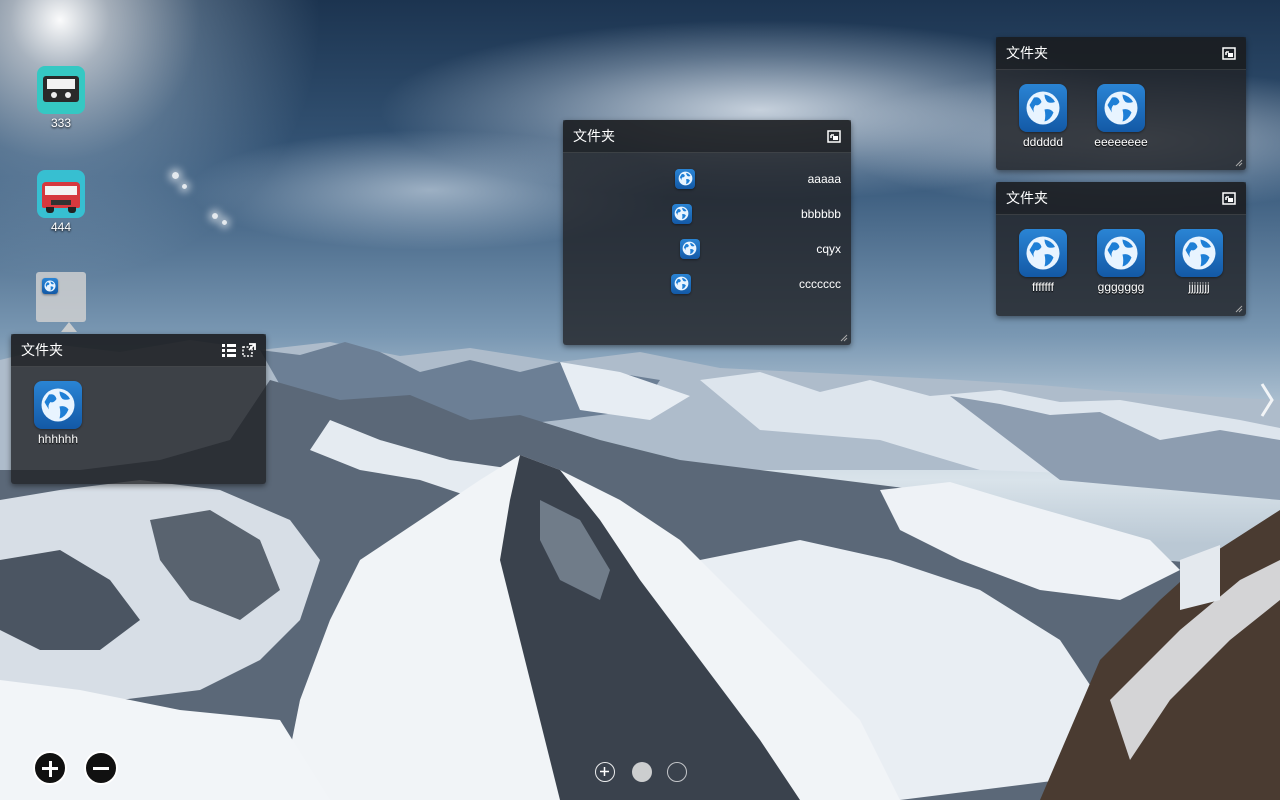  I want to click on desktop-icon-444: 444, so click(61, 202).